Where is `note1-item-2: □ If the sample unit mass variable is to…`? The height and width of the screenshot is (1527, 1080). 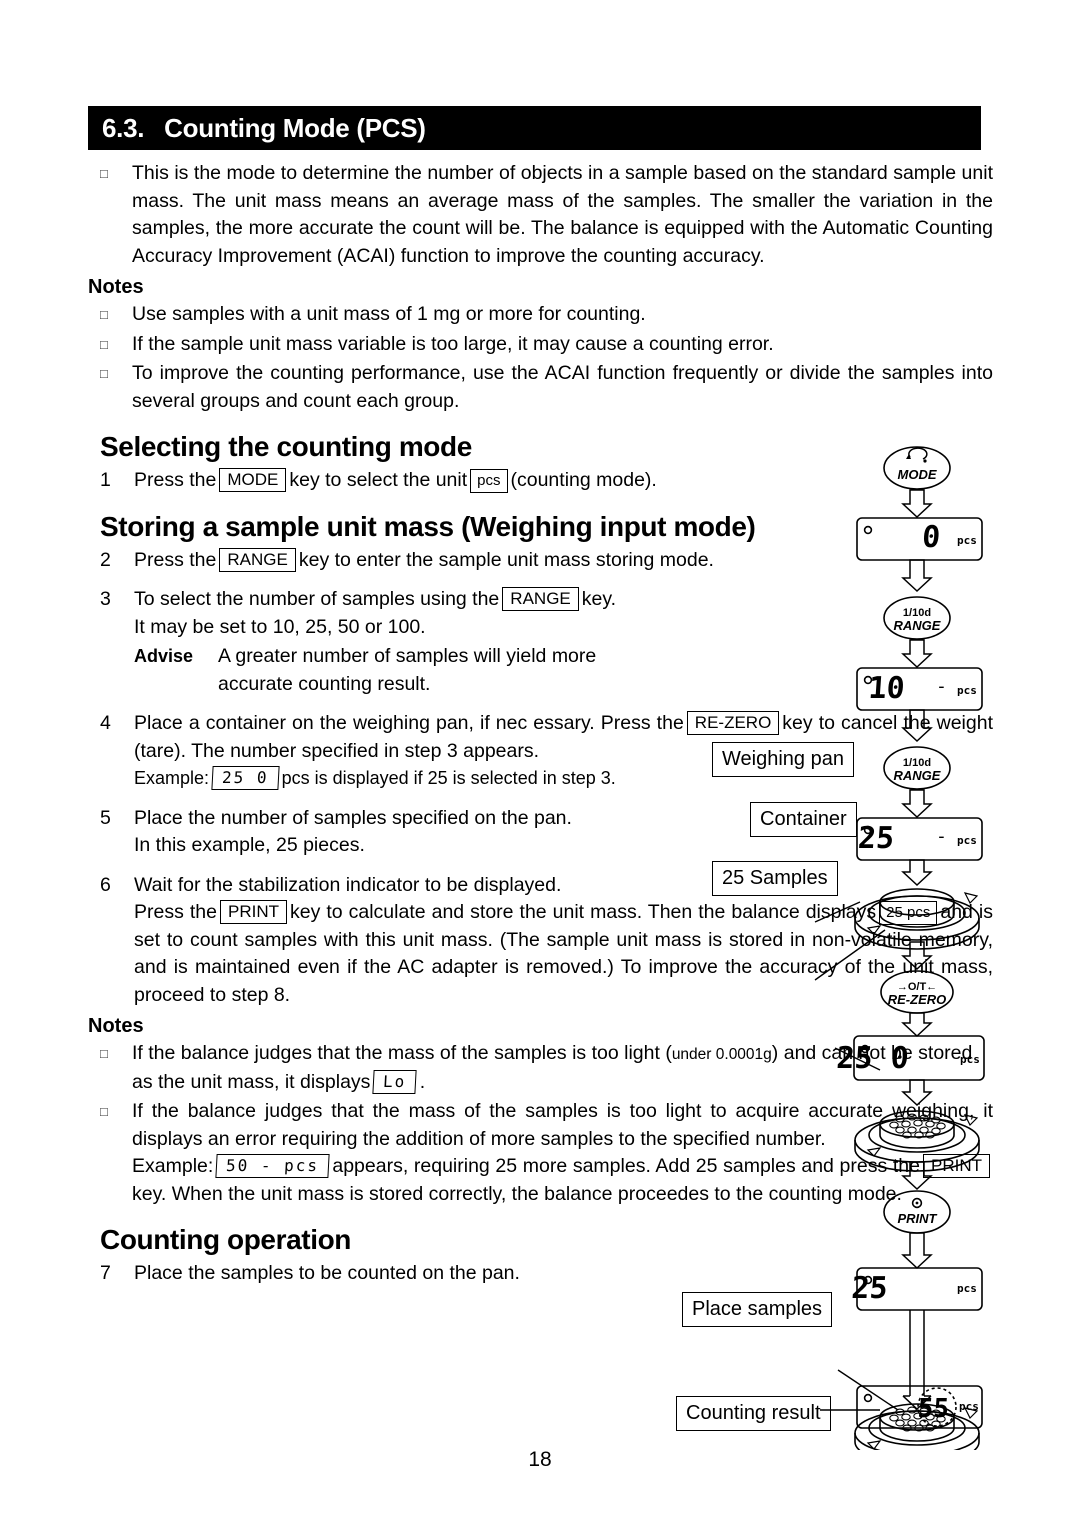
note1-item-2: □ If the sample unit mass variable is to… is located at coordinates (540, 345).